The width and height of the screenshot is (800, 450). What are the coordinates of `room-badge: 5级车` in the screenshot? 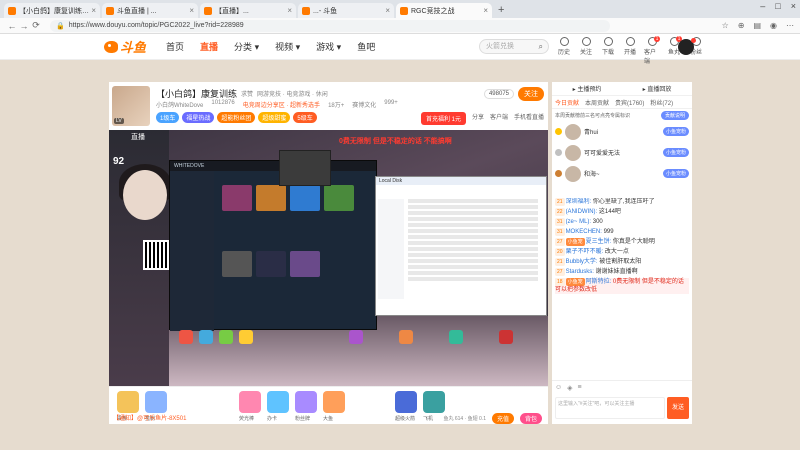 It's located at (305, 117).